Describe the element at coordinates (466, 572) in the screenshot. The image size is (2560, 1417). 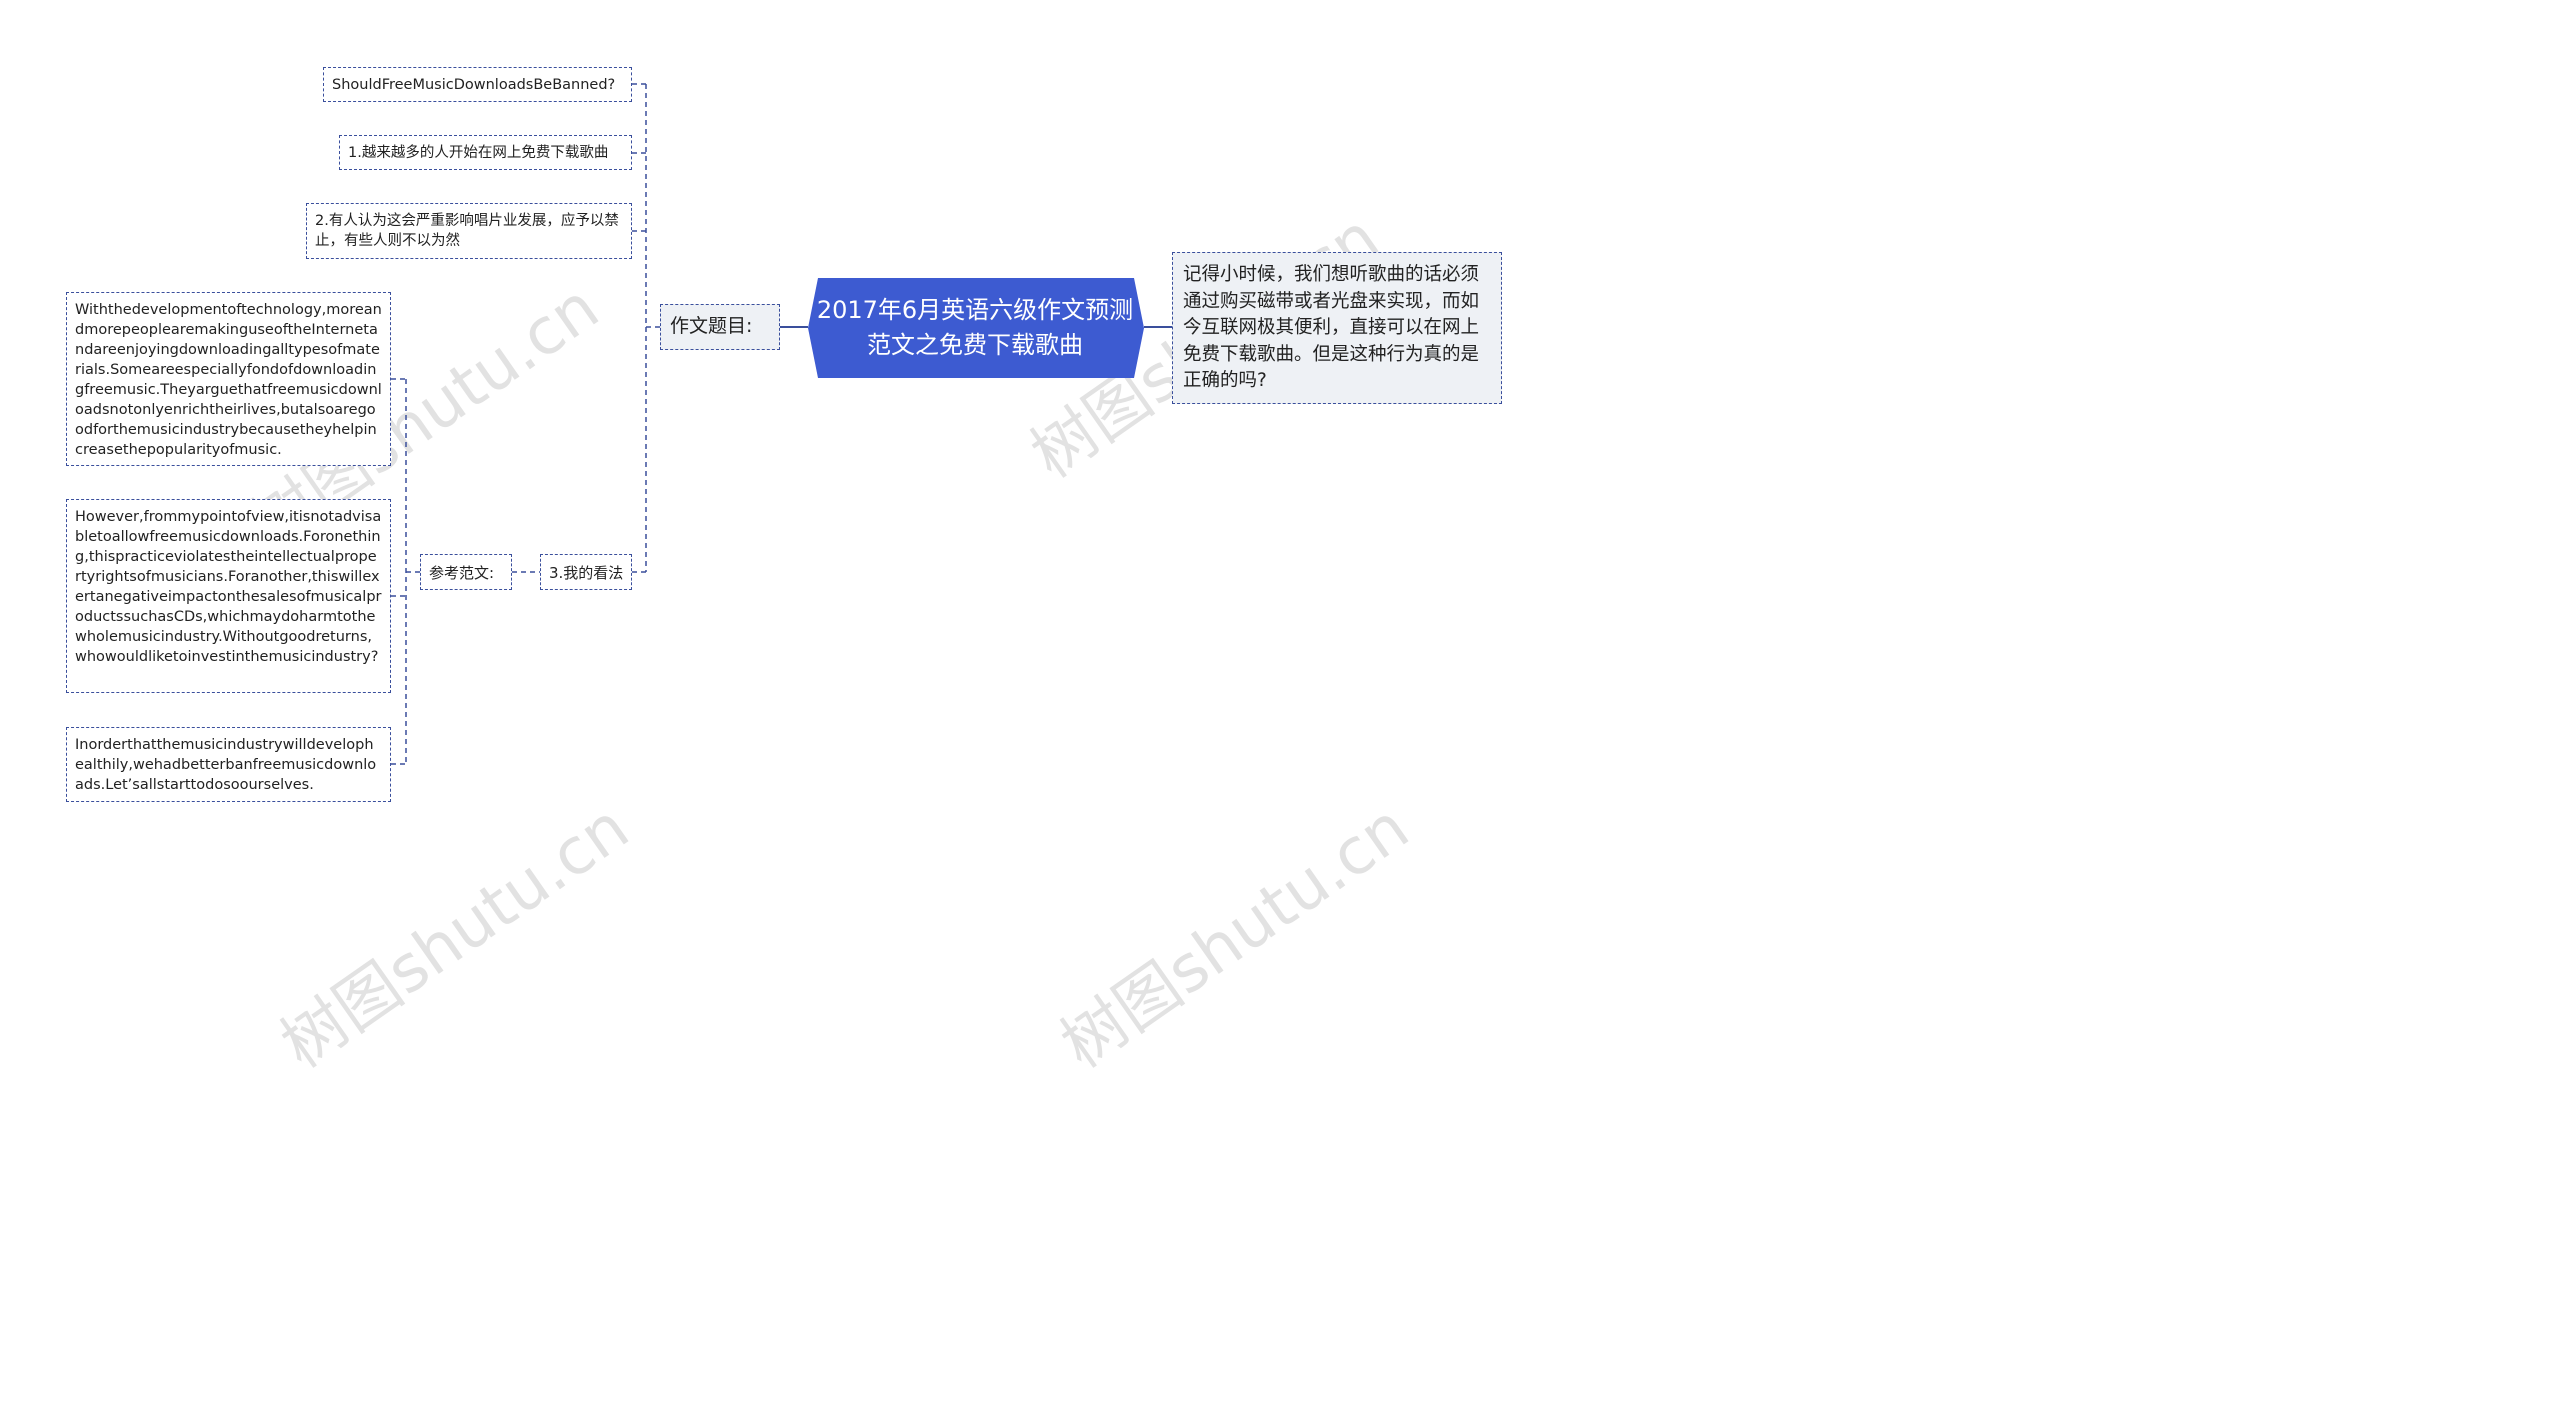
I see `sample-essay-node: 参考范文:` at that location.